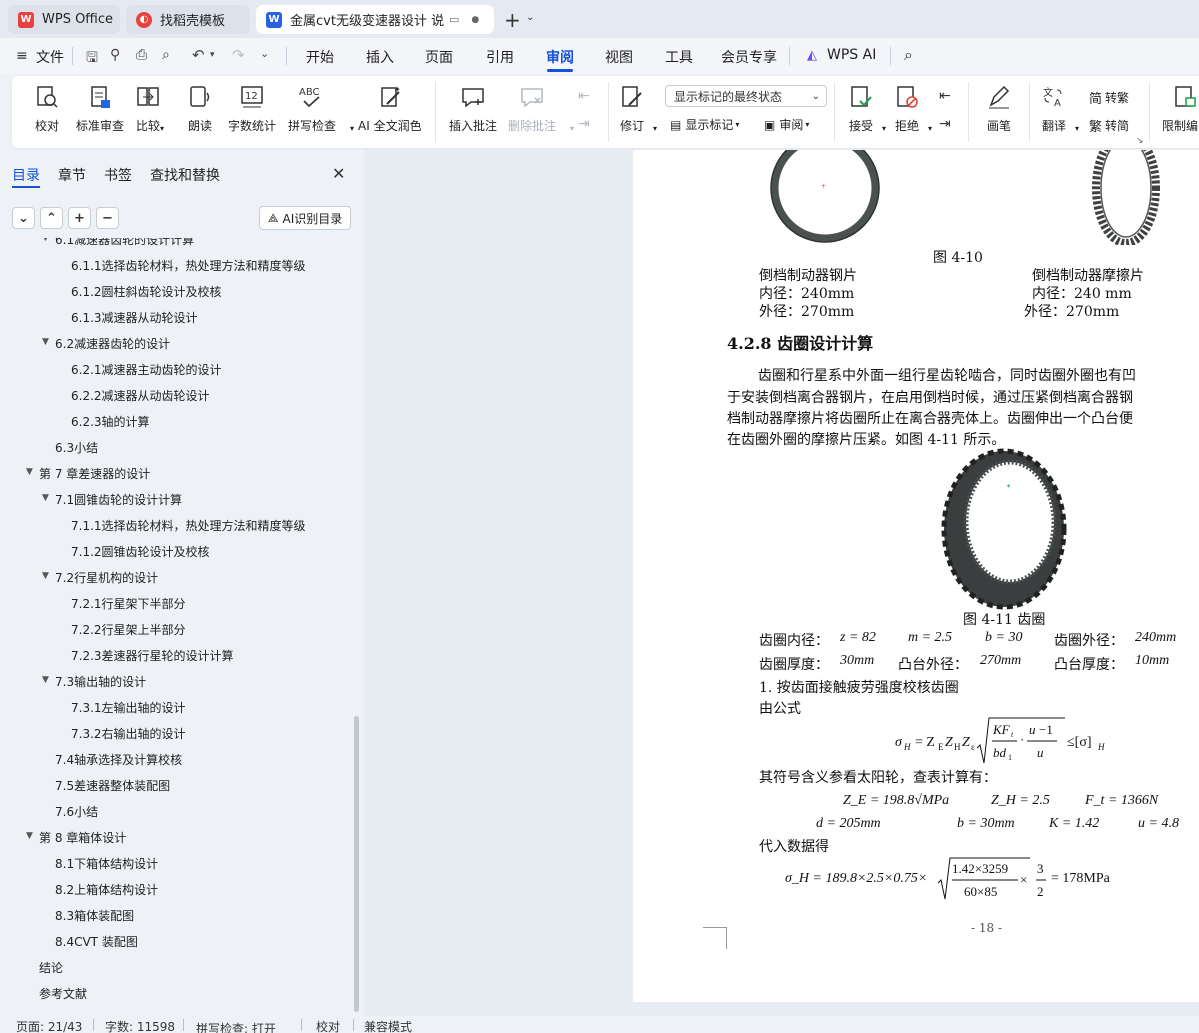 This screenshot has width=1199, height=1033. I want to click on tab-document: W 金属cvt无级变速器设计 说明书 ▭ ●, so click(375, 19).